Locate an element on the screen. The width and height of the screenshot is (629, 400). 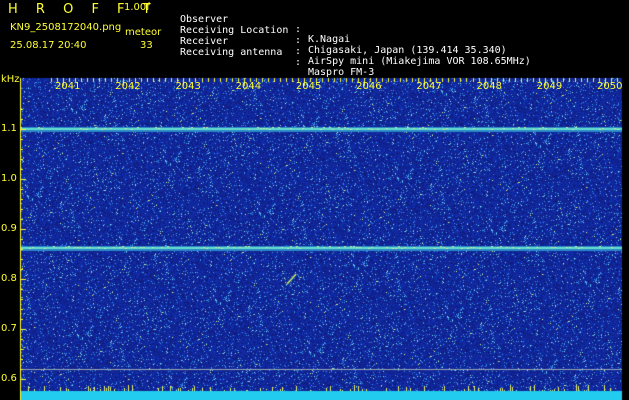
meta-value: Chigasaki, Japan (139.414 35.340) is located at coordinates (407, 50).